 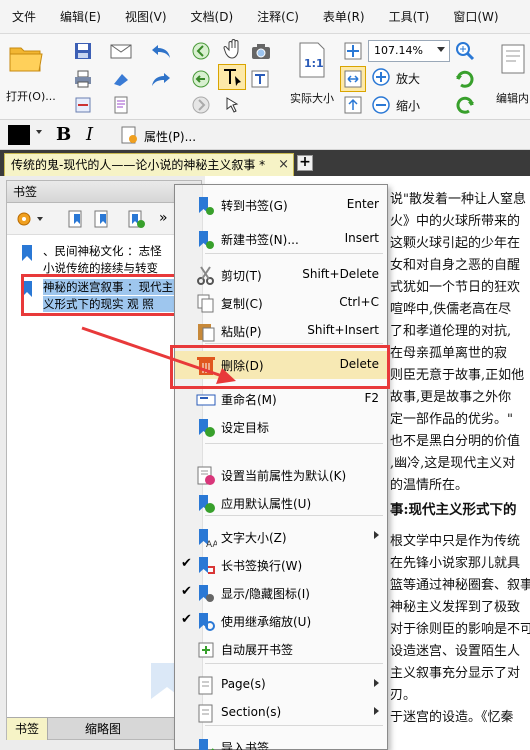 I want to click on document-line: 定一部作品的优劣。", so click(x=451, y=419).